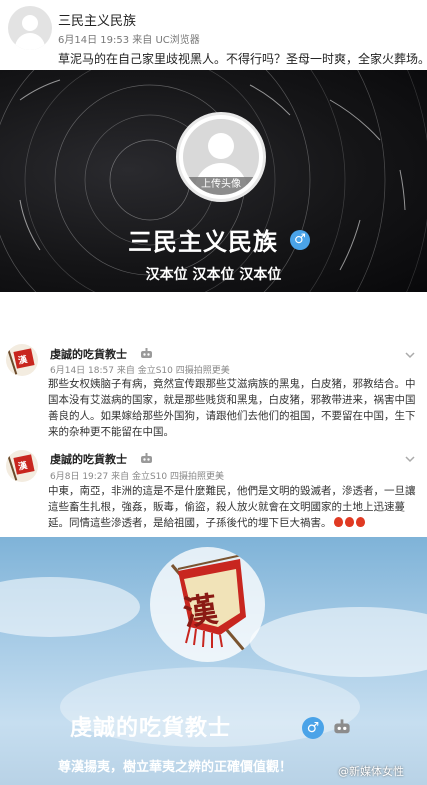 This screenshot has width=427, height=785. What do you see at coordinates (137, 477) in the screenshot?
I see `comment-meta: 6月8日 19:27 来自 金立S10 四摄拍照更美` at bounding box center [137, 477].